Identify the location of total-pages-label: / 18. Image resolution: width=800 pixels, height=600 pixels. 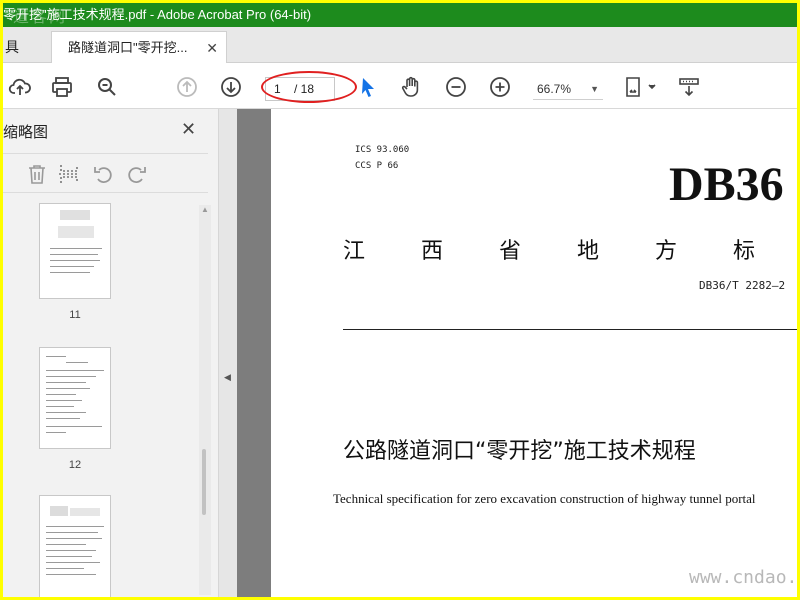
(304, 89).